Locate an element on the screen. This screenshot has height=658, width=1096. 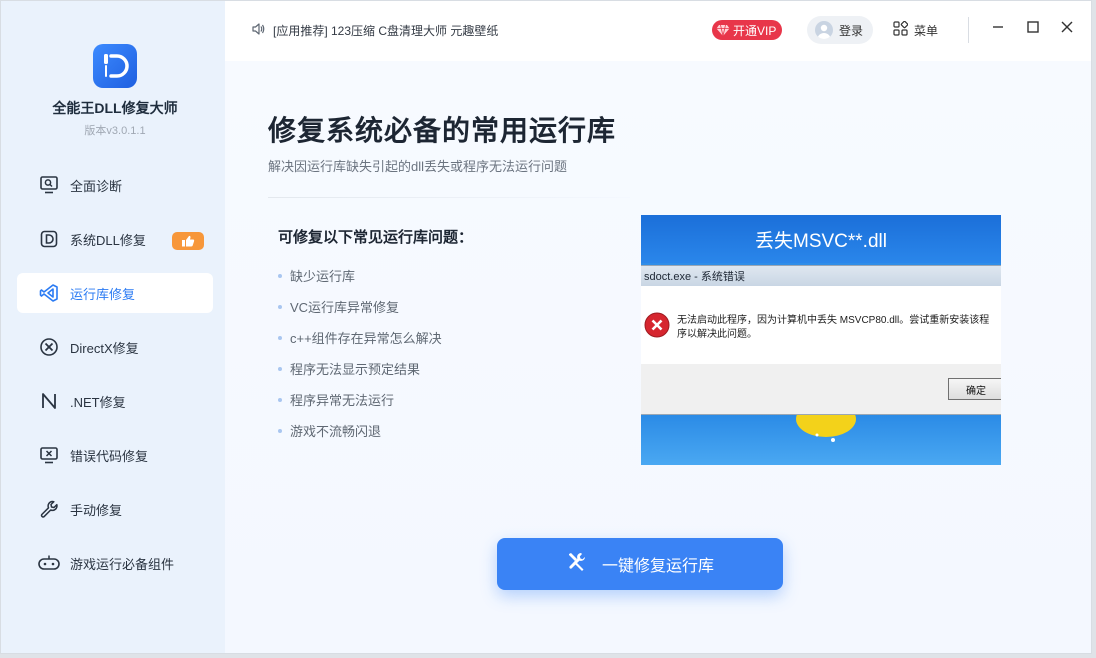
list-item: 游戏不流畅闪退 is located at coordinates (360, 430).